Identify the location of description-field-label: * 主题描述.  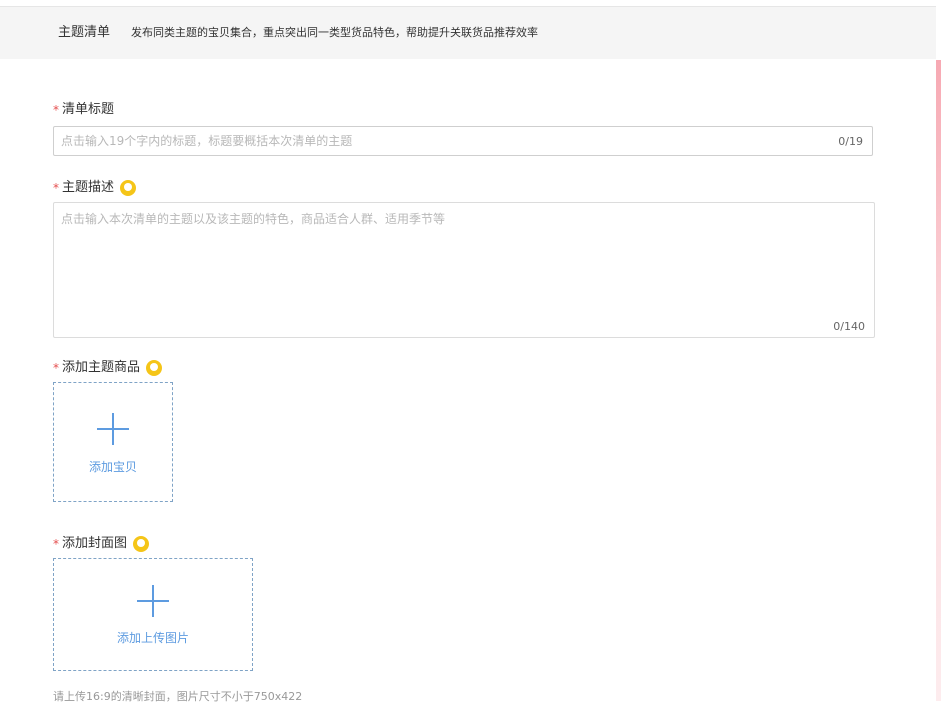
(94, 188).